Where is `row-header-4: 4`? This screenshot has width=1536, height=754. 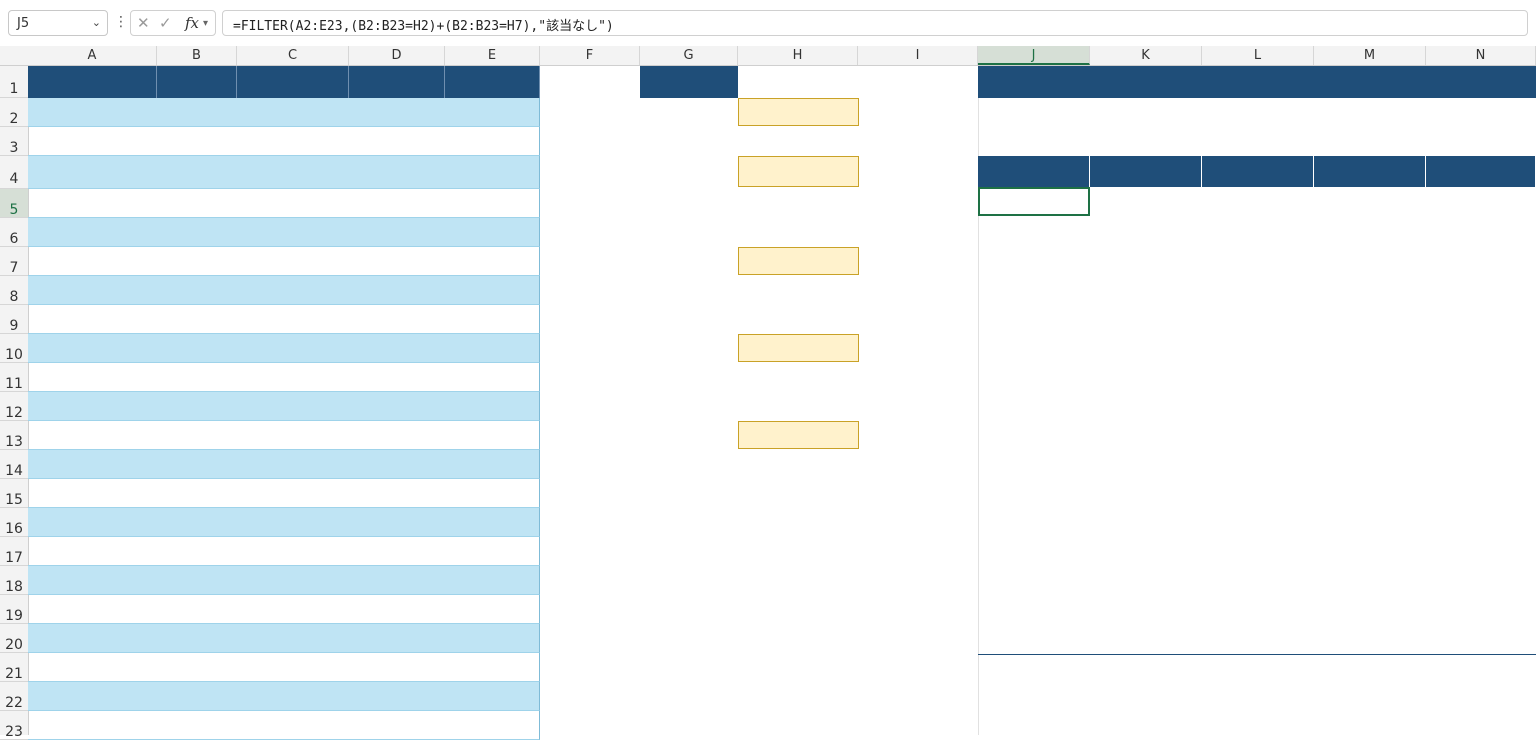 row-header-4: 4 is located at coordinates (14, 172).